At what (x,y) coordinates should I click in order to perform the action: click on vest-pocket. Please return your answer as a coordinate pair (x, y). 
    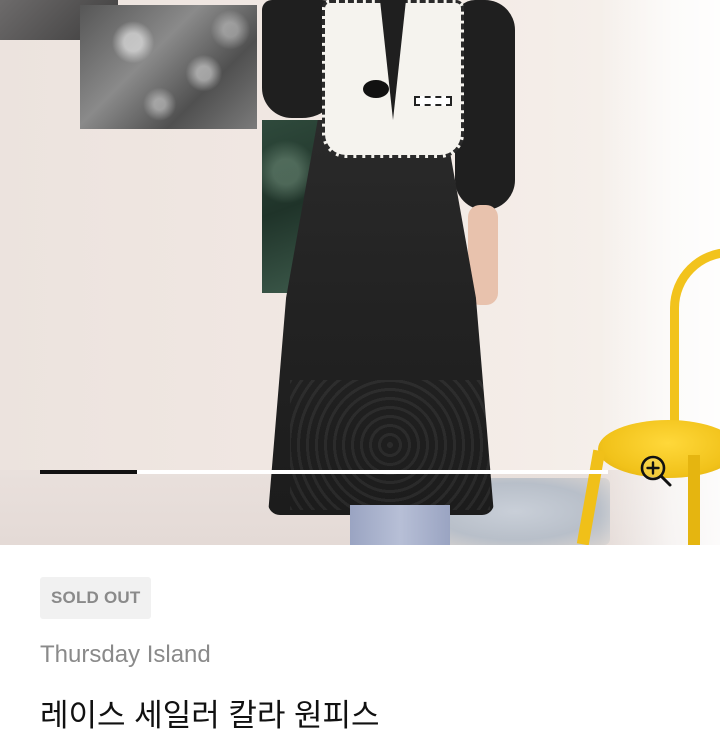
    Looking at the image, I should click on (433, 101).